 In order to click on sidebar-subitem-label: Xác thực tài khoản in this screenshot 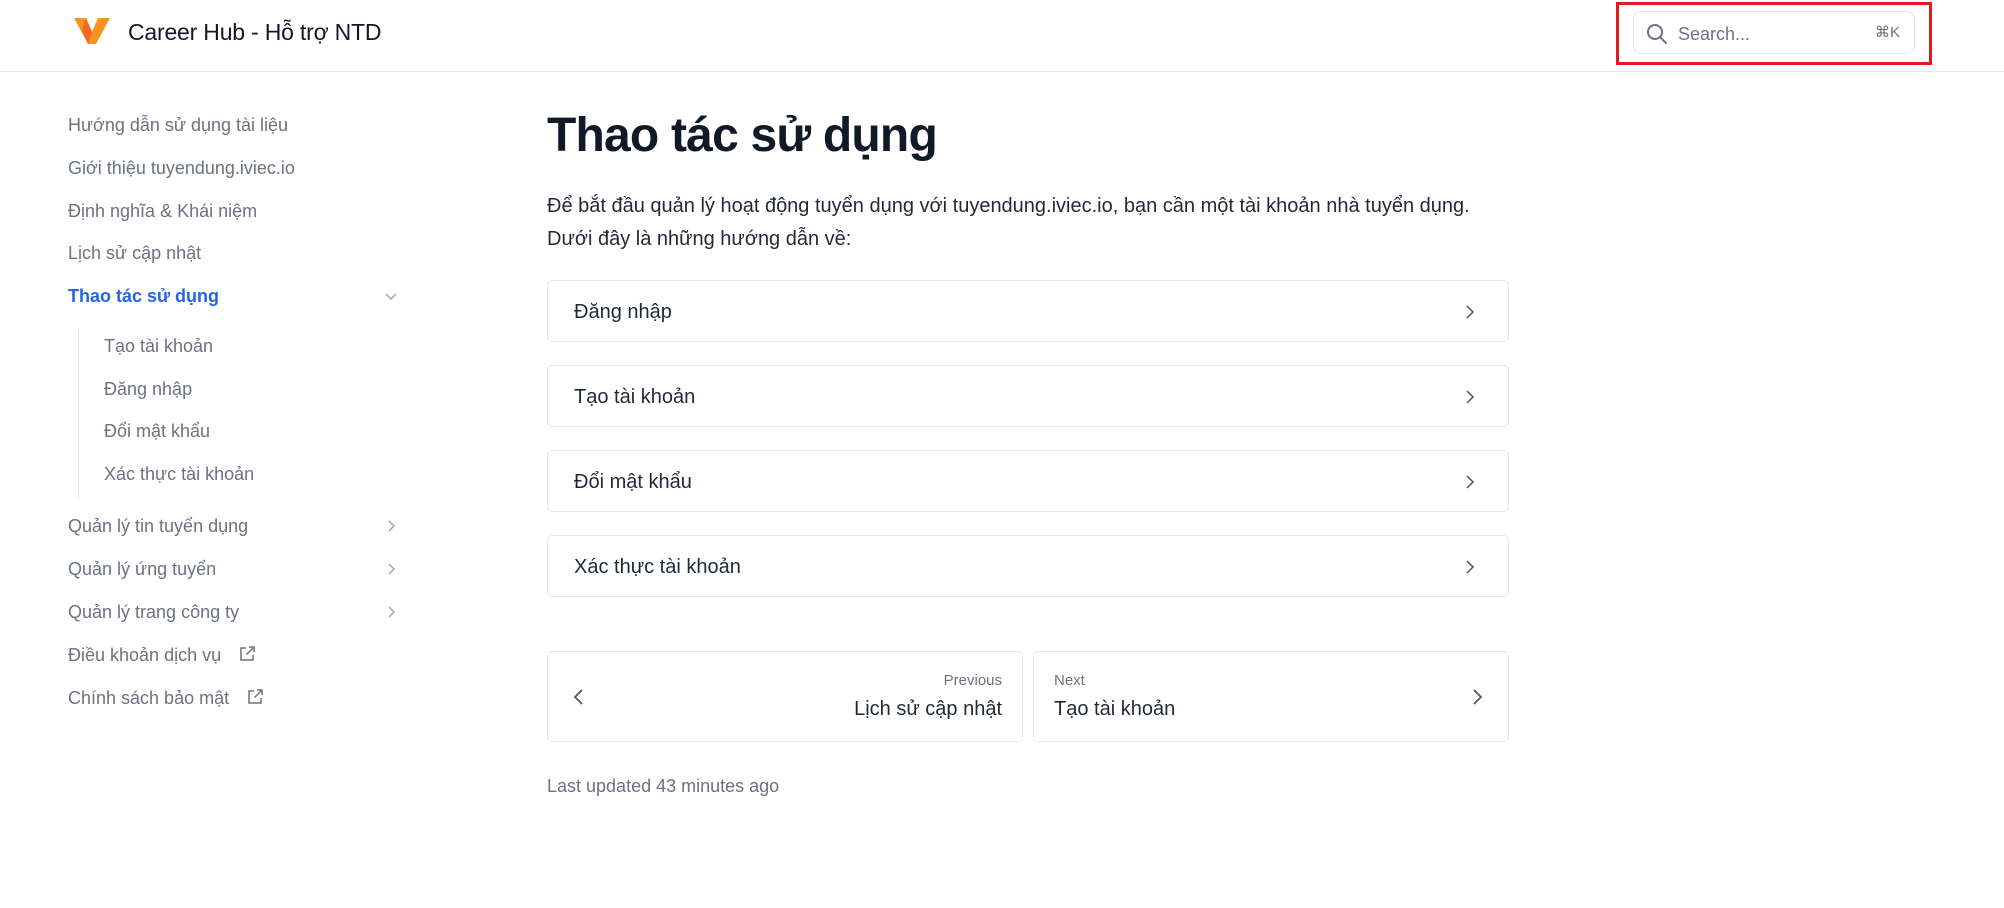, I will do `click(179, 474)`.